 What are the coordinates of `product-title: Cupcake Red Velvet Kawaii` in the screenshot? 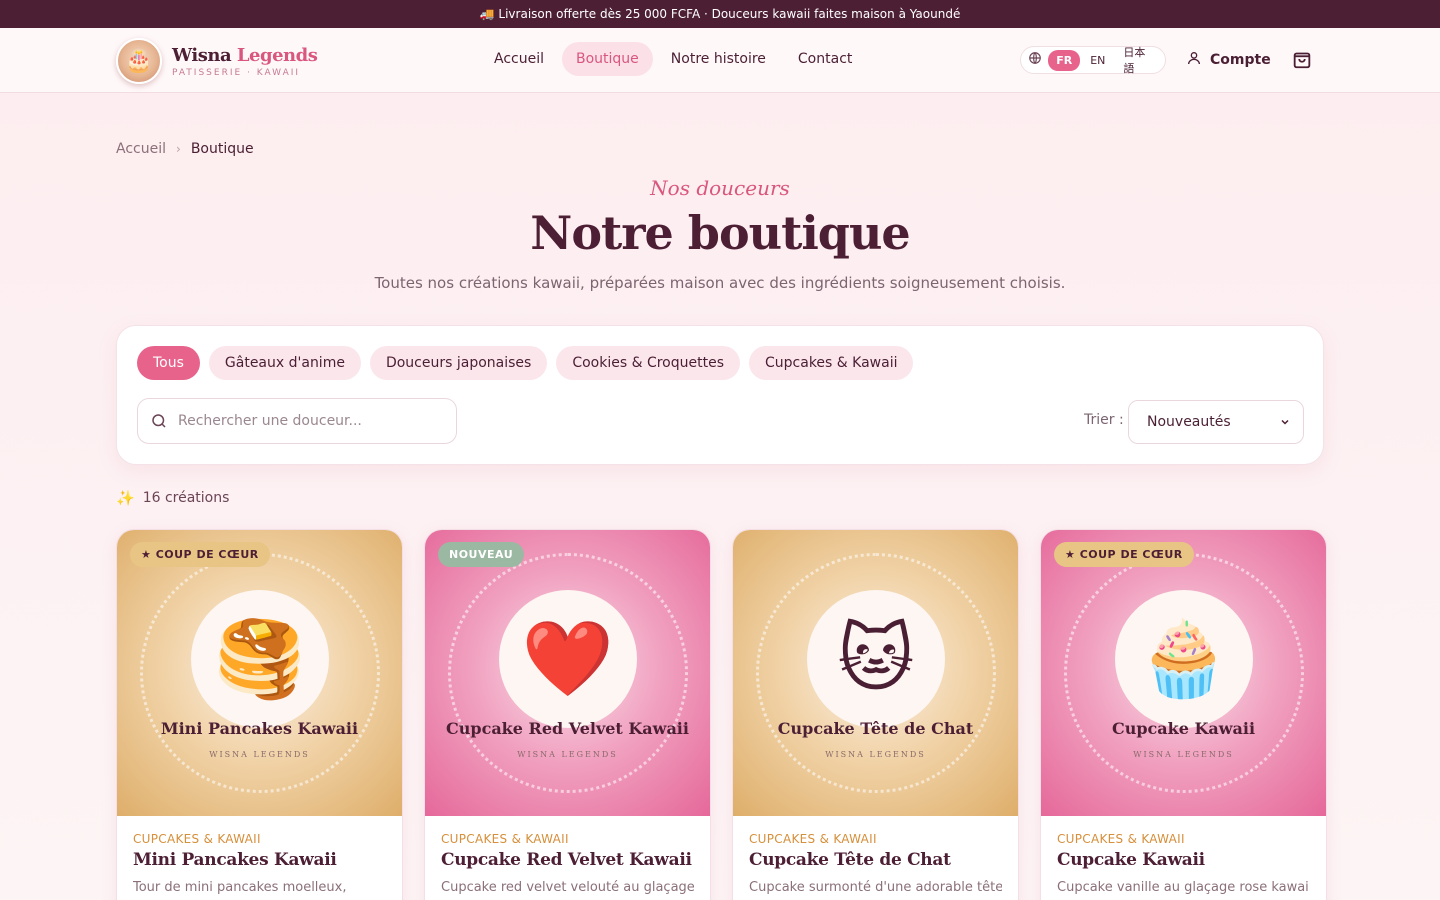 It's located at (567, 860).